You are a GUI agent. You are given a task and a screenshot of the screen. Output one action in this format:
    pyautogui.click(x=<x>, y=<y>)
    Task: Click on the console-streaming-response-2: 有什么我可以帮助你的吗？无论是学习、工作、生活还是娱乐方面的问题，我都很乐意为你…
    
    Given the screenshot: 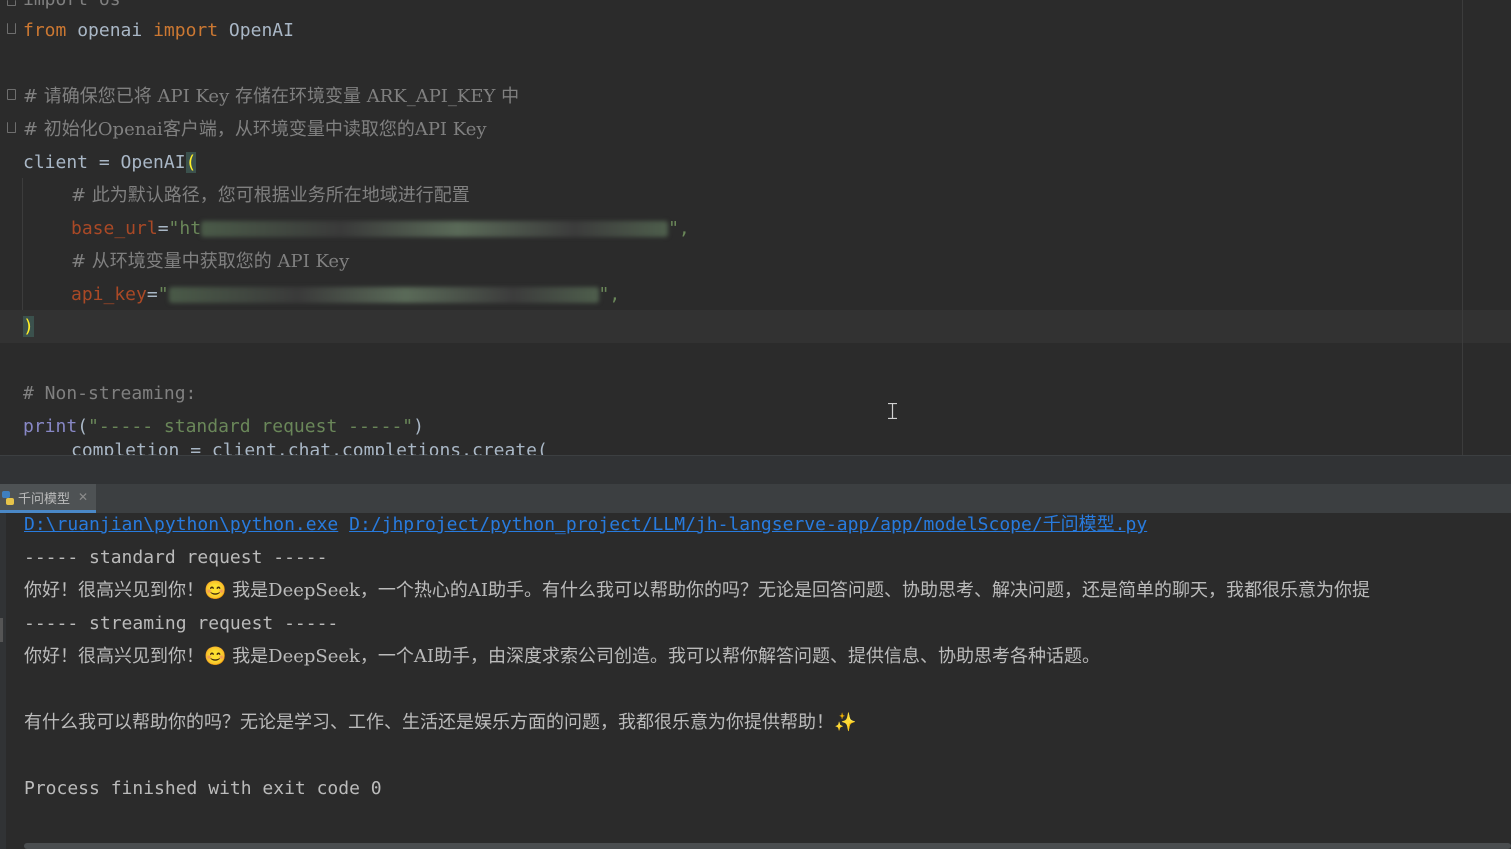 What is the action you would take?
    pyautogui.click(x=440, y=722)
    